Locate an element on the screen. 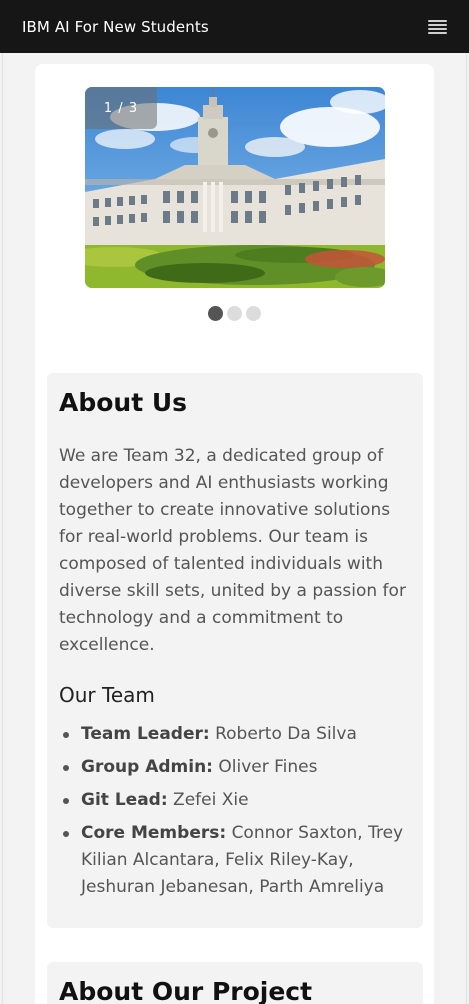  member-name: Zefei Xie is located at coordinates (211, 800).